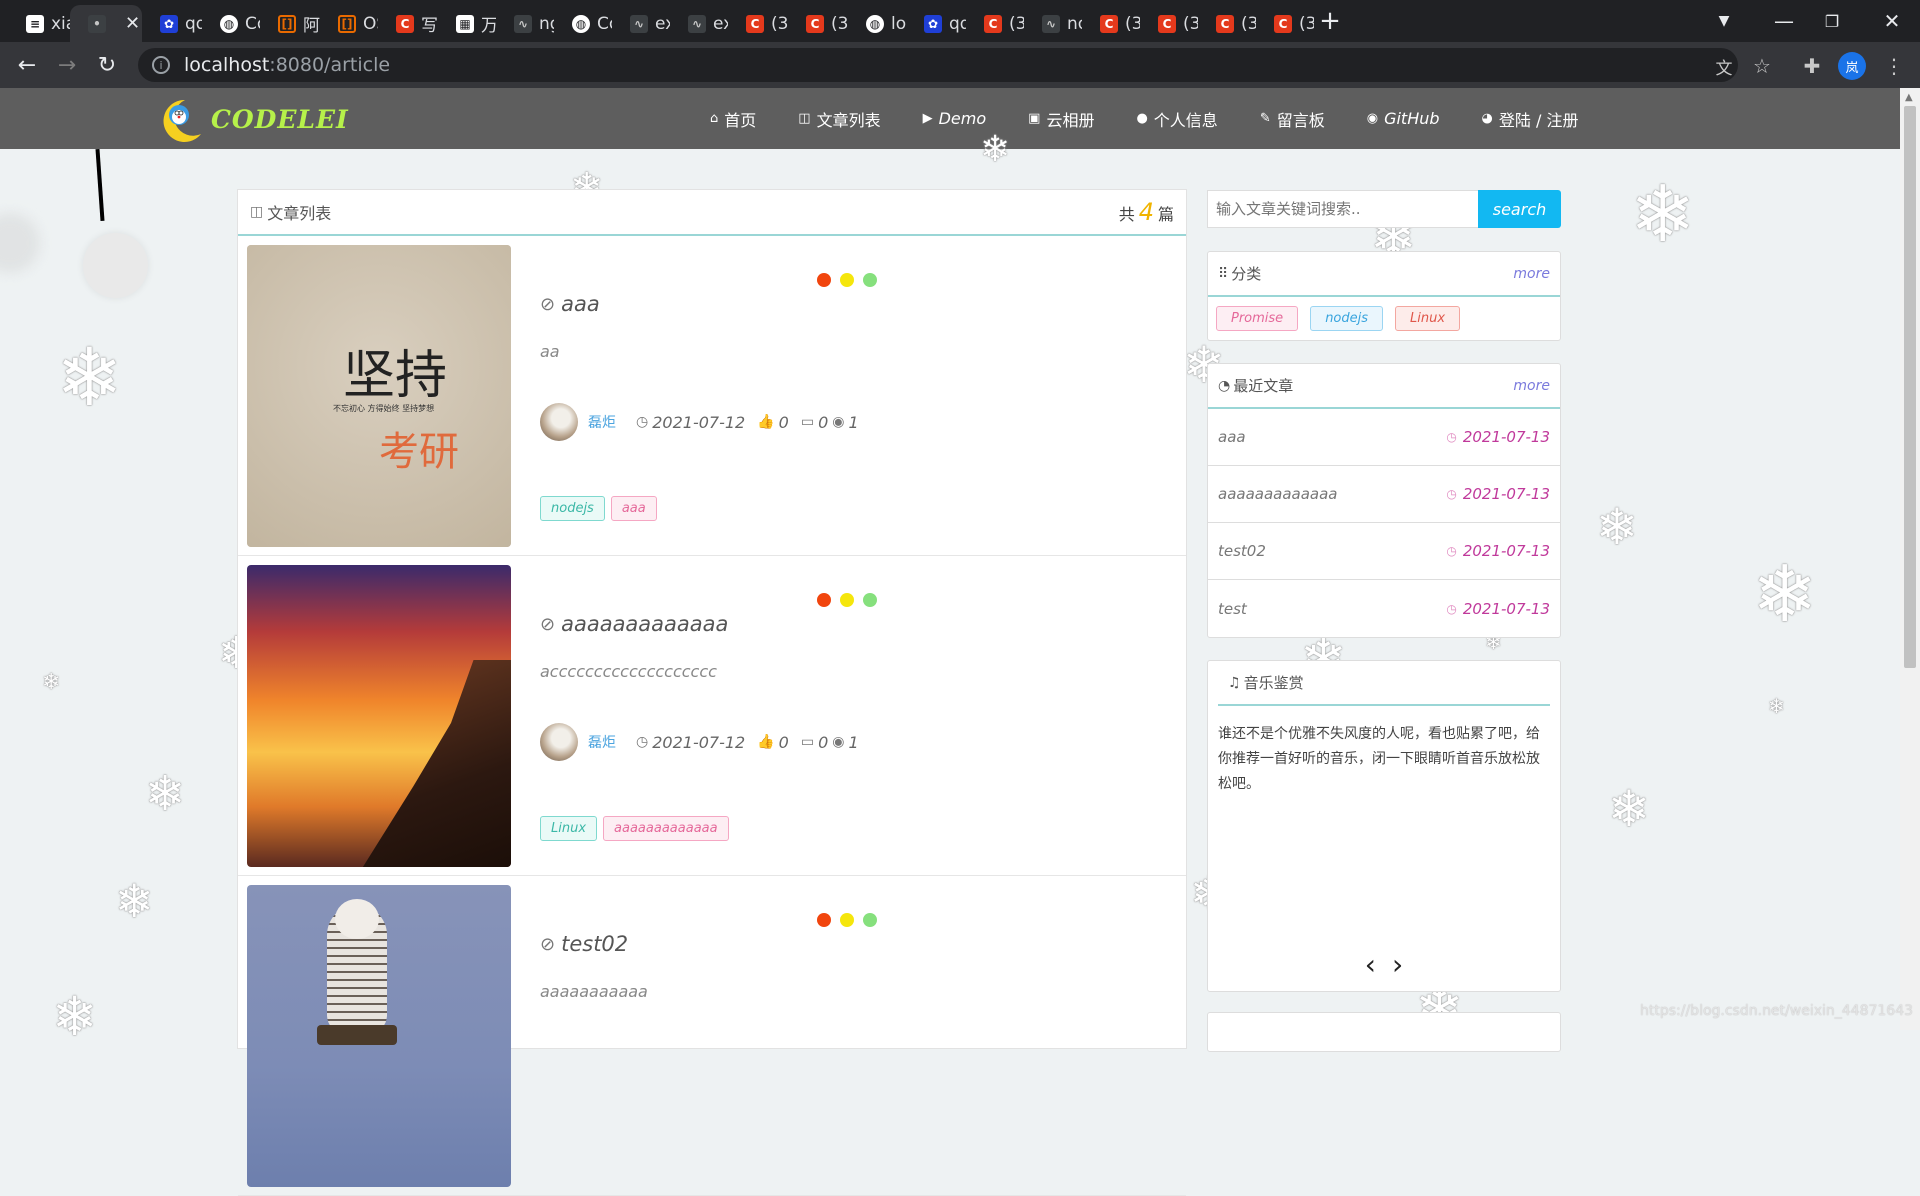 The height and width of the screenshot is (1196, 1920). I want to click on article-title: ⊘ aaaaaaaaaaaaa, so click(634, 624).